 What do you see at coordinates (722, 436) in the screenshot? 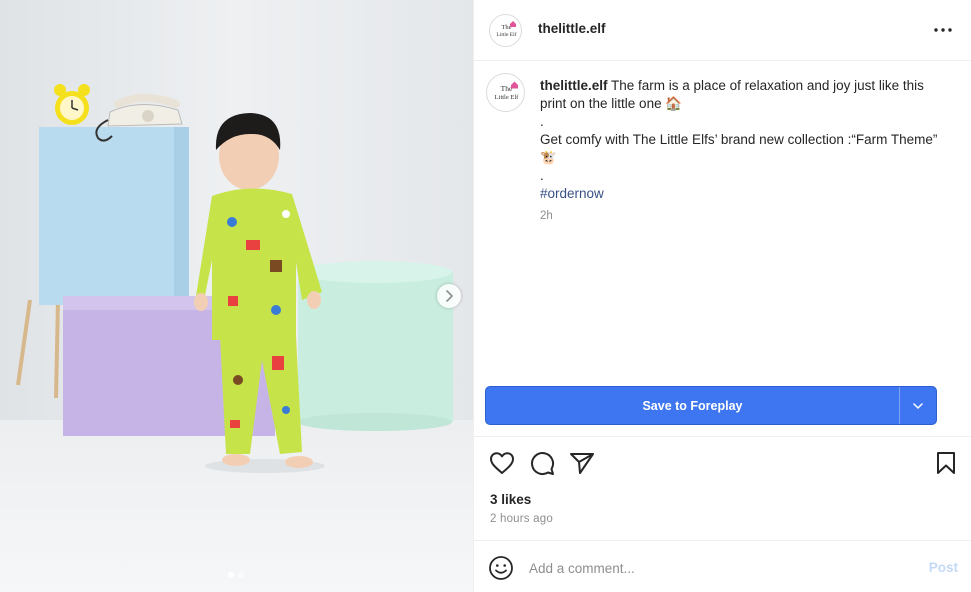
I see `divider` at bounding box center [722, 436].